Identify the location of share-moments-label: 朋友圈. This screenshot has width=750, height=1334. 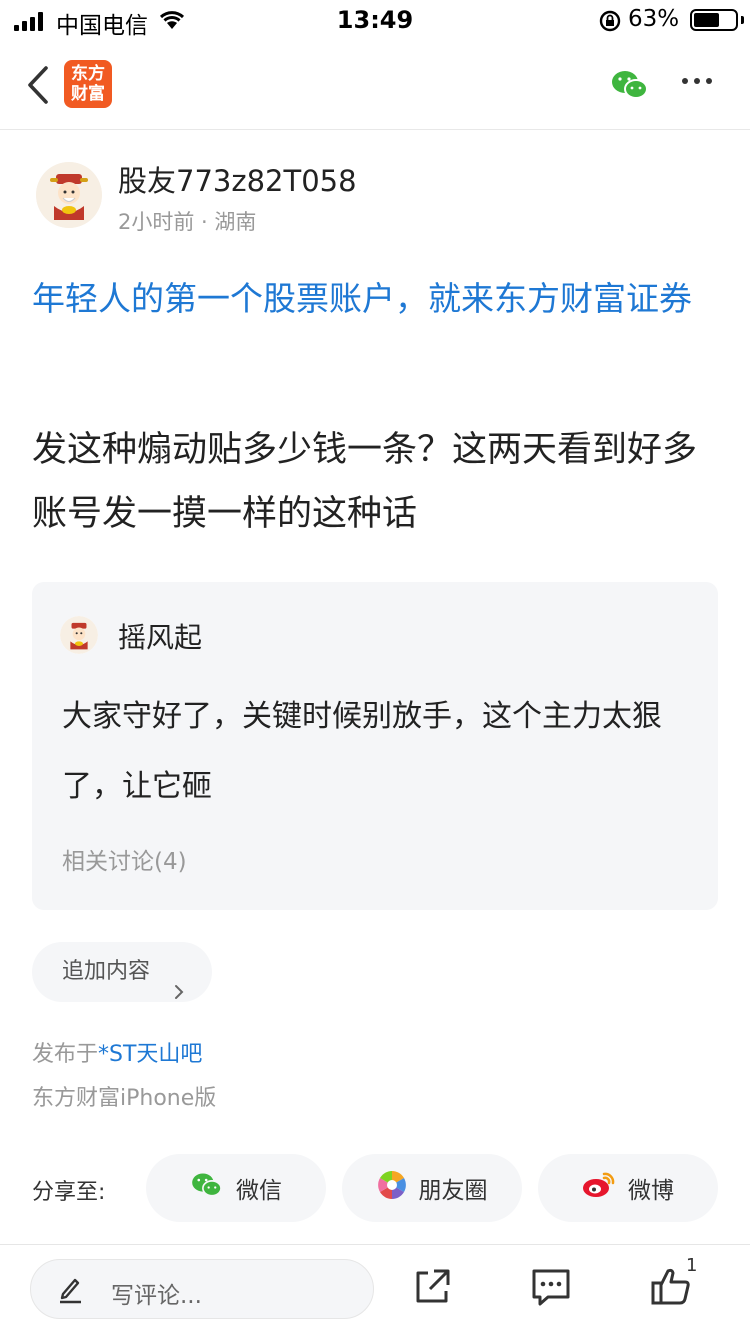
(453, 1191).